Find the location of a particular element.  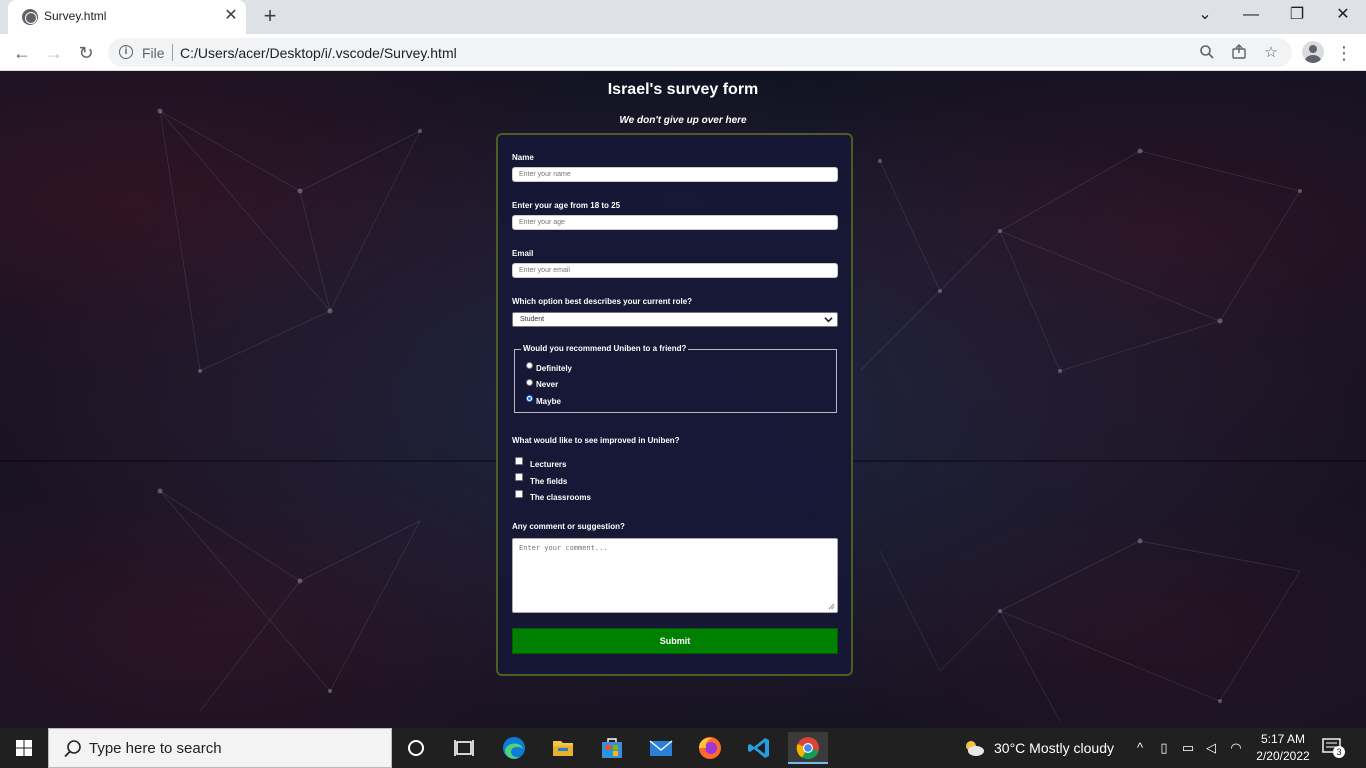

chrome-icon is located at coordinates (808, 748).